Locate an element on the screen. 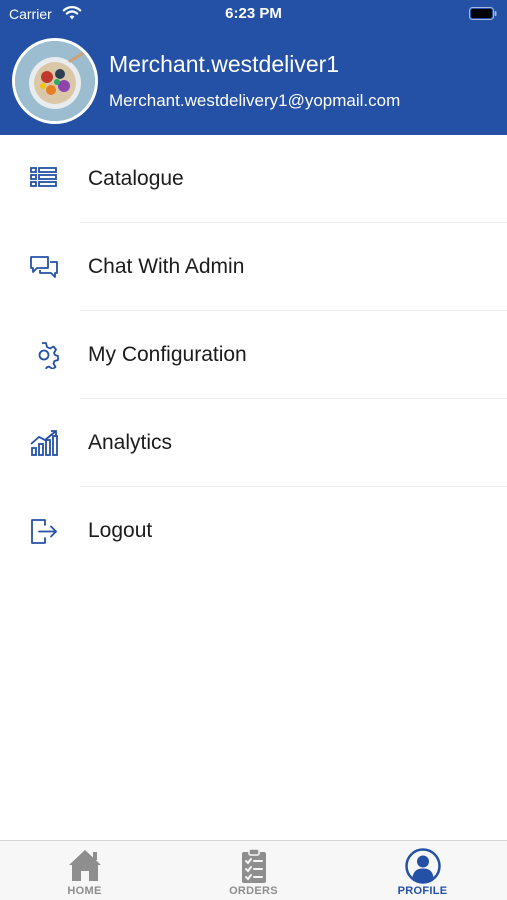 The image size is (507, 900). chat-icon is located at coordinates (44, 267).